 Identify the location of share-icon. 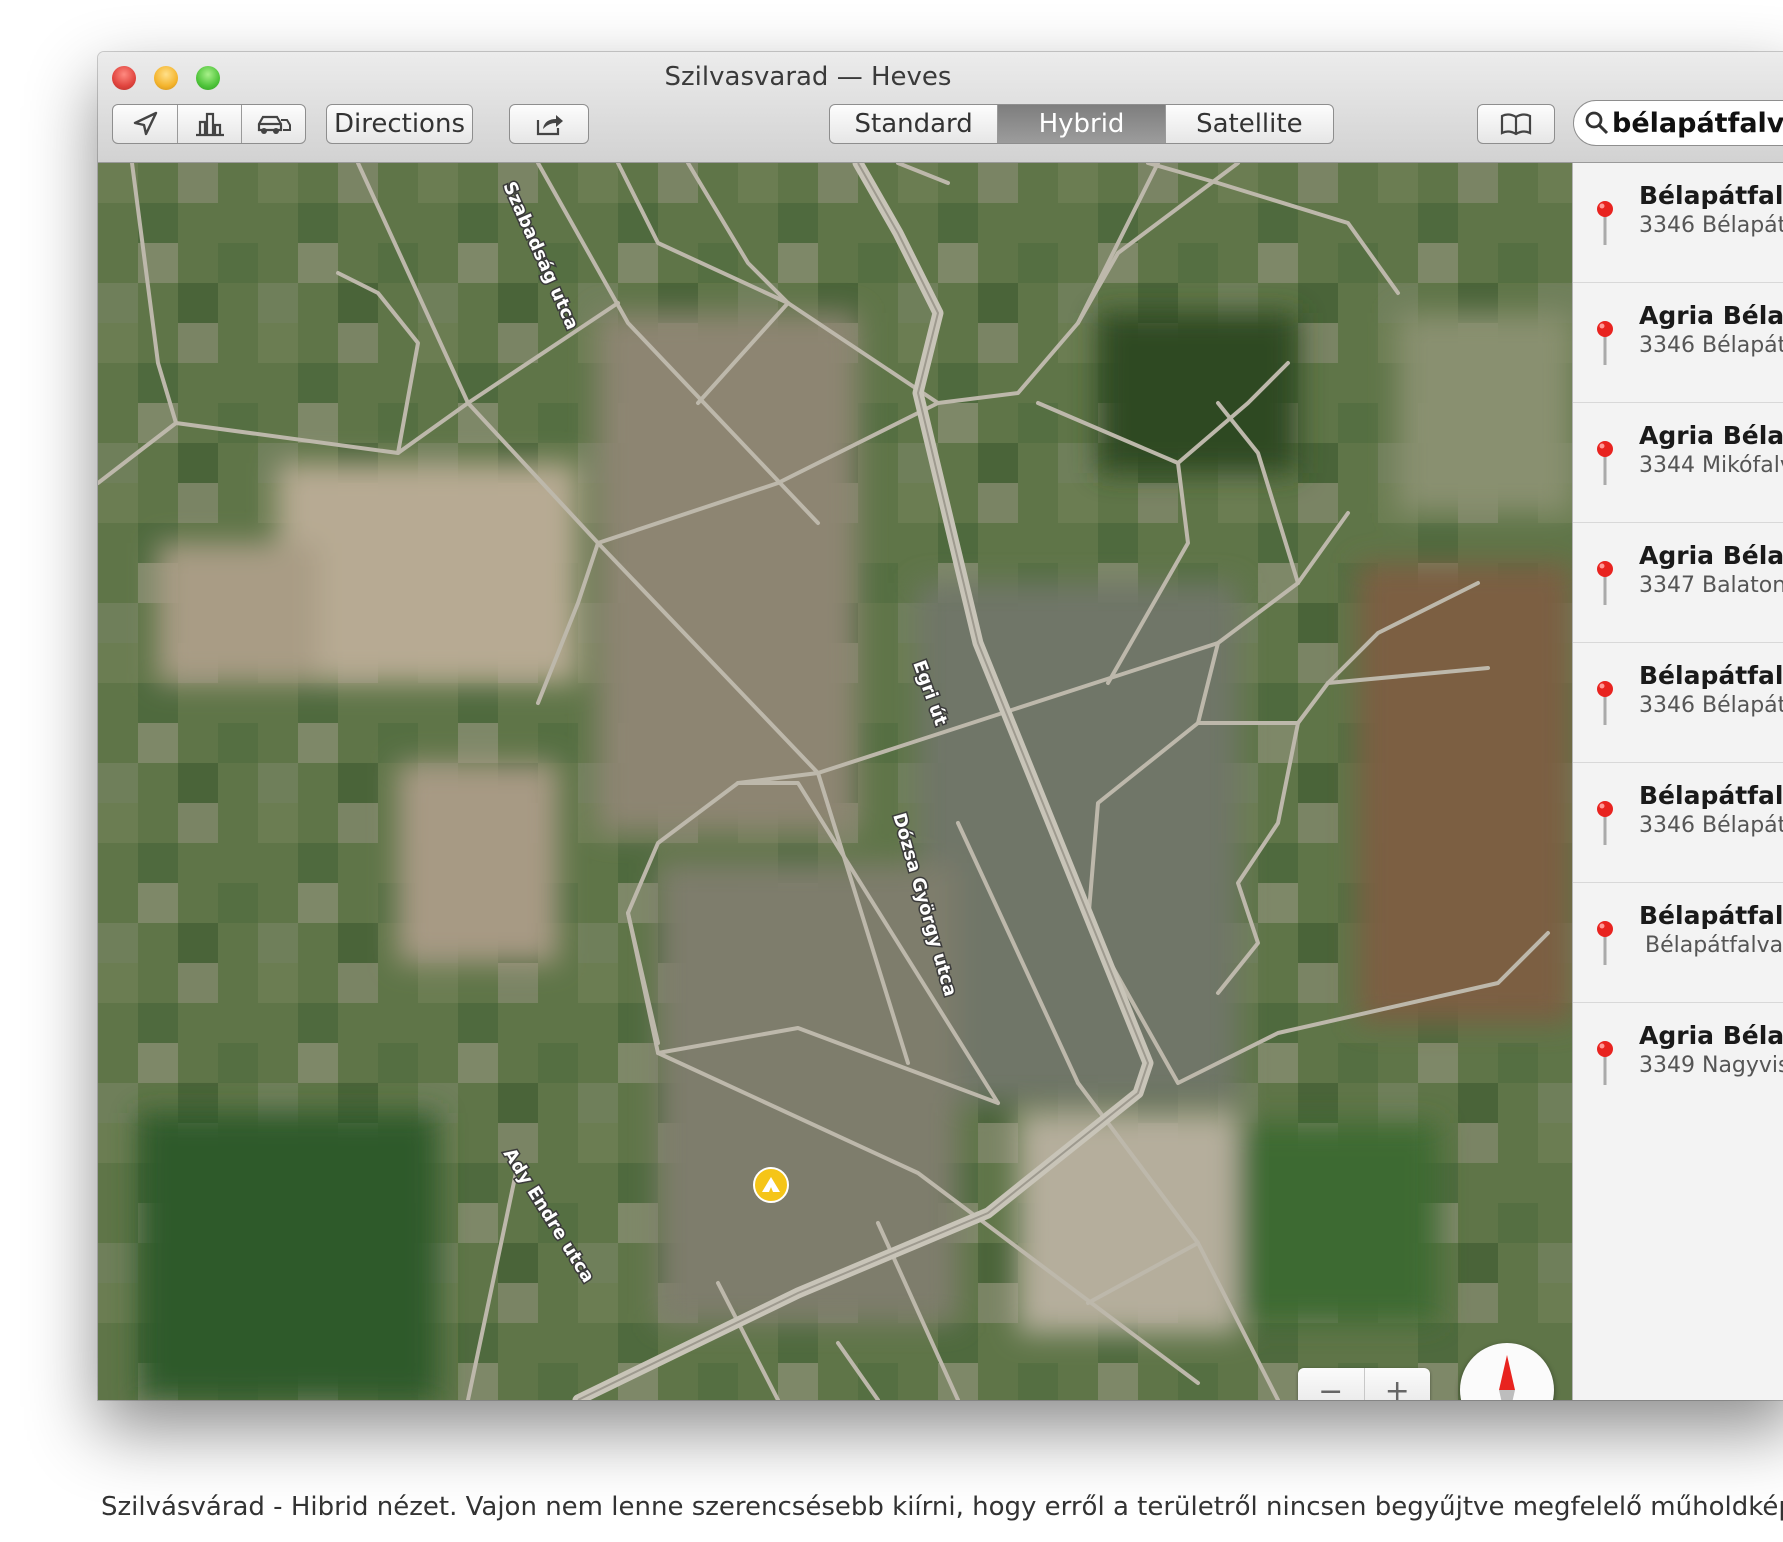
(549, 125).